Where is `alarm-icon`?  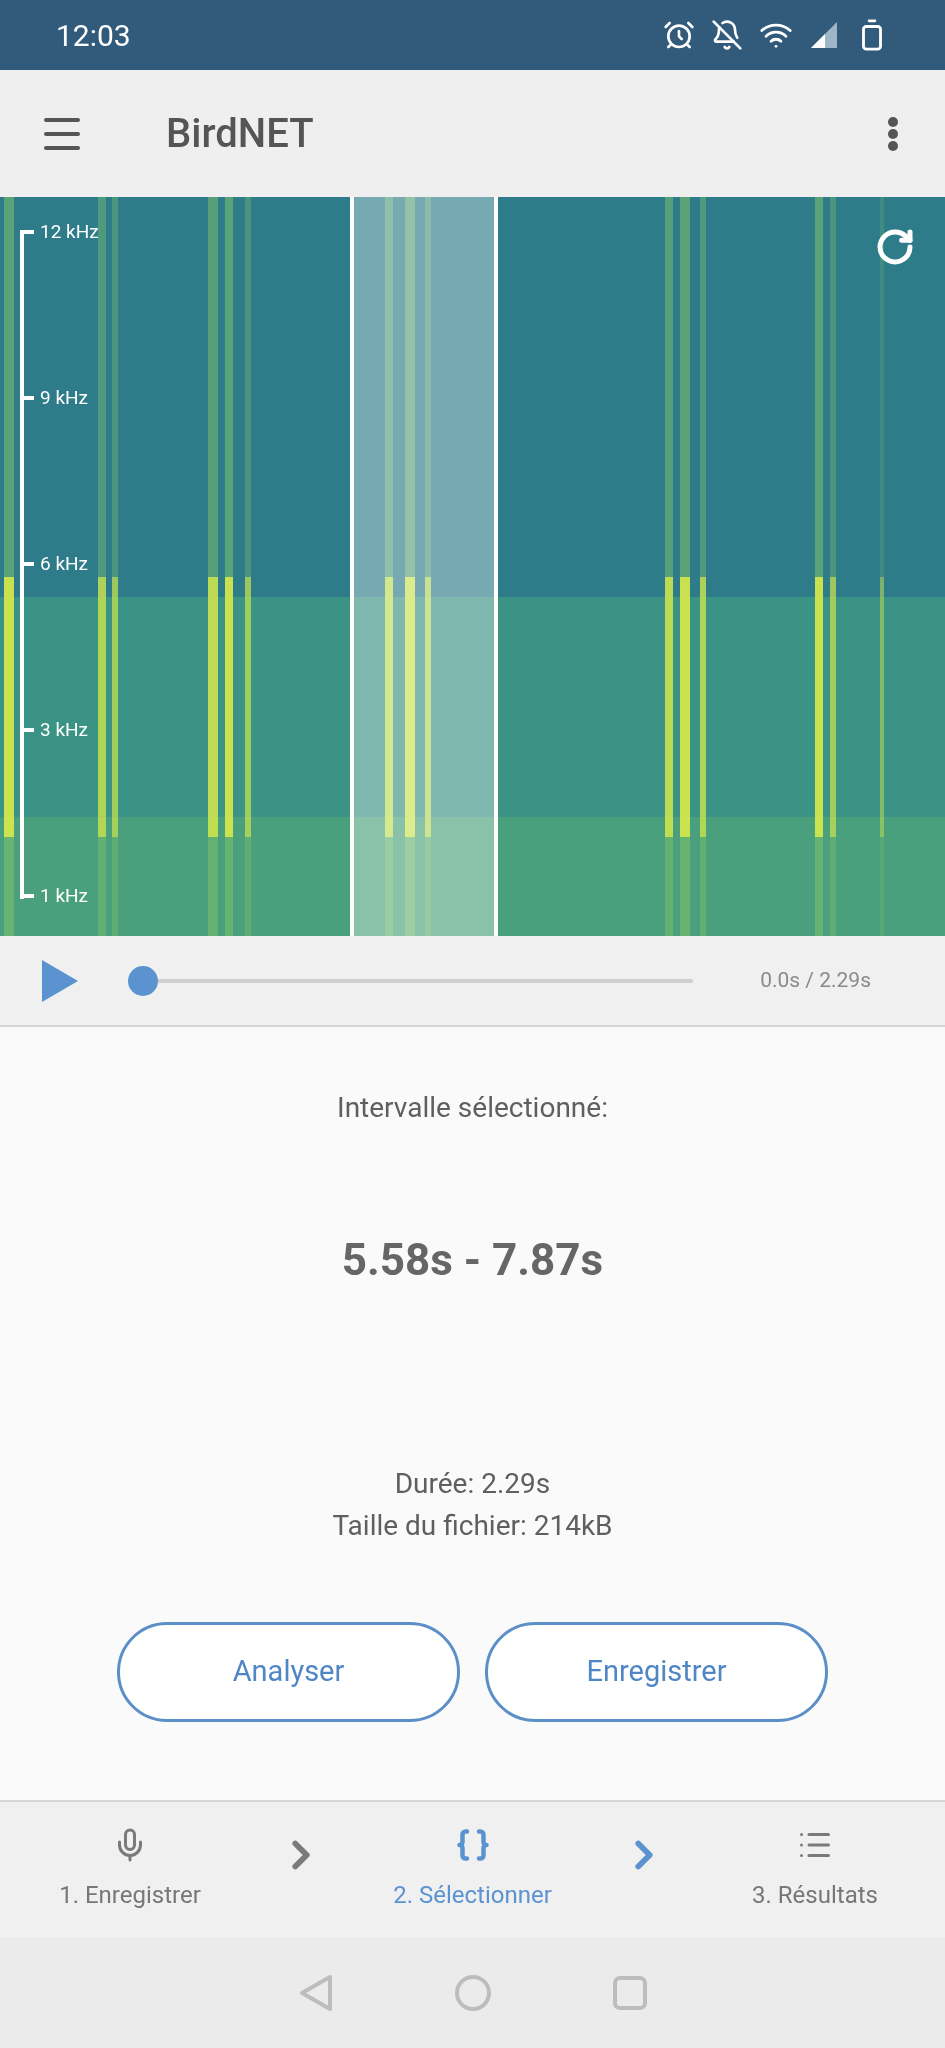 alarm-icon is located at coordinates (679, 35).